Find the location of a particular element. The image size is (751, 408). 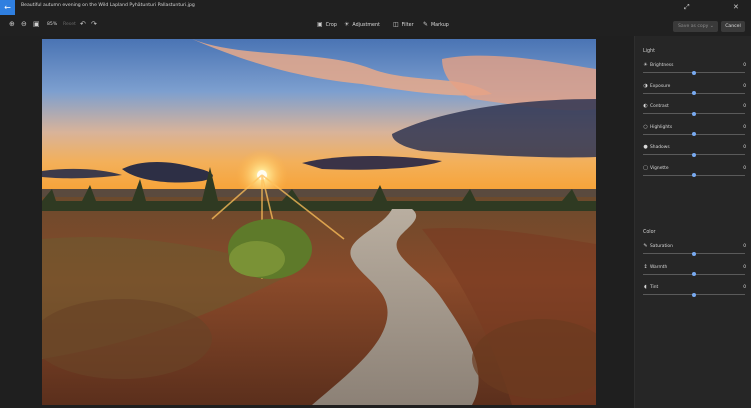

cancel-button: Cancel is located at coordinates (733, 26).